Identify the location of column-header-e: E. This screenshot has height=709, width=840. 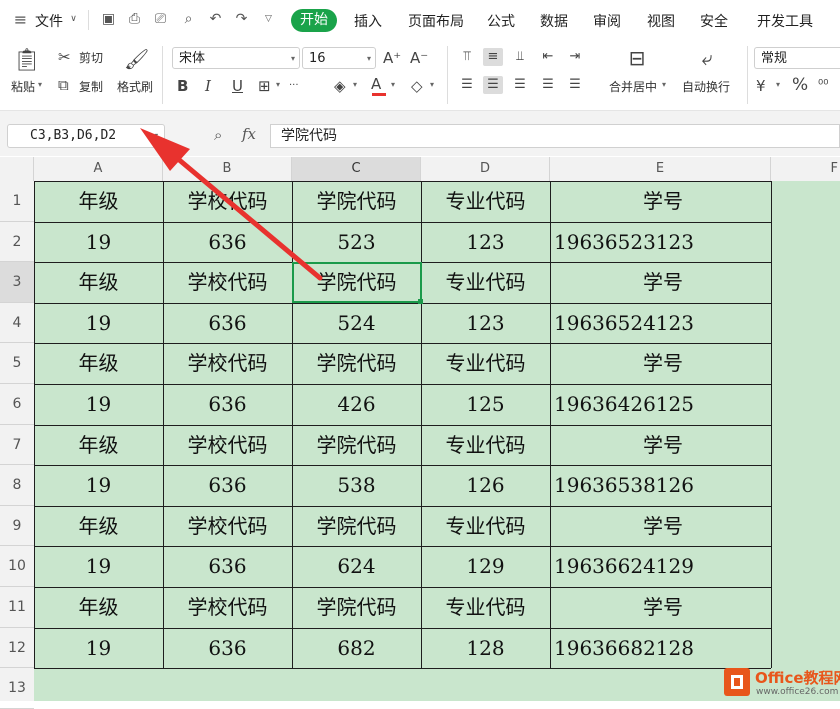
(660, 169).